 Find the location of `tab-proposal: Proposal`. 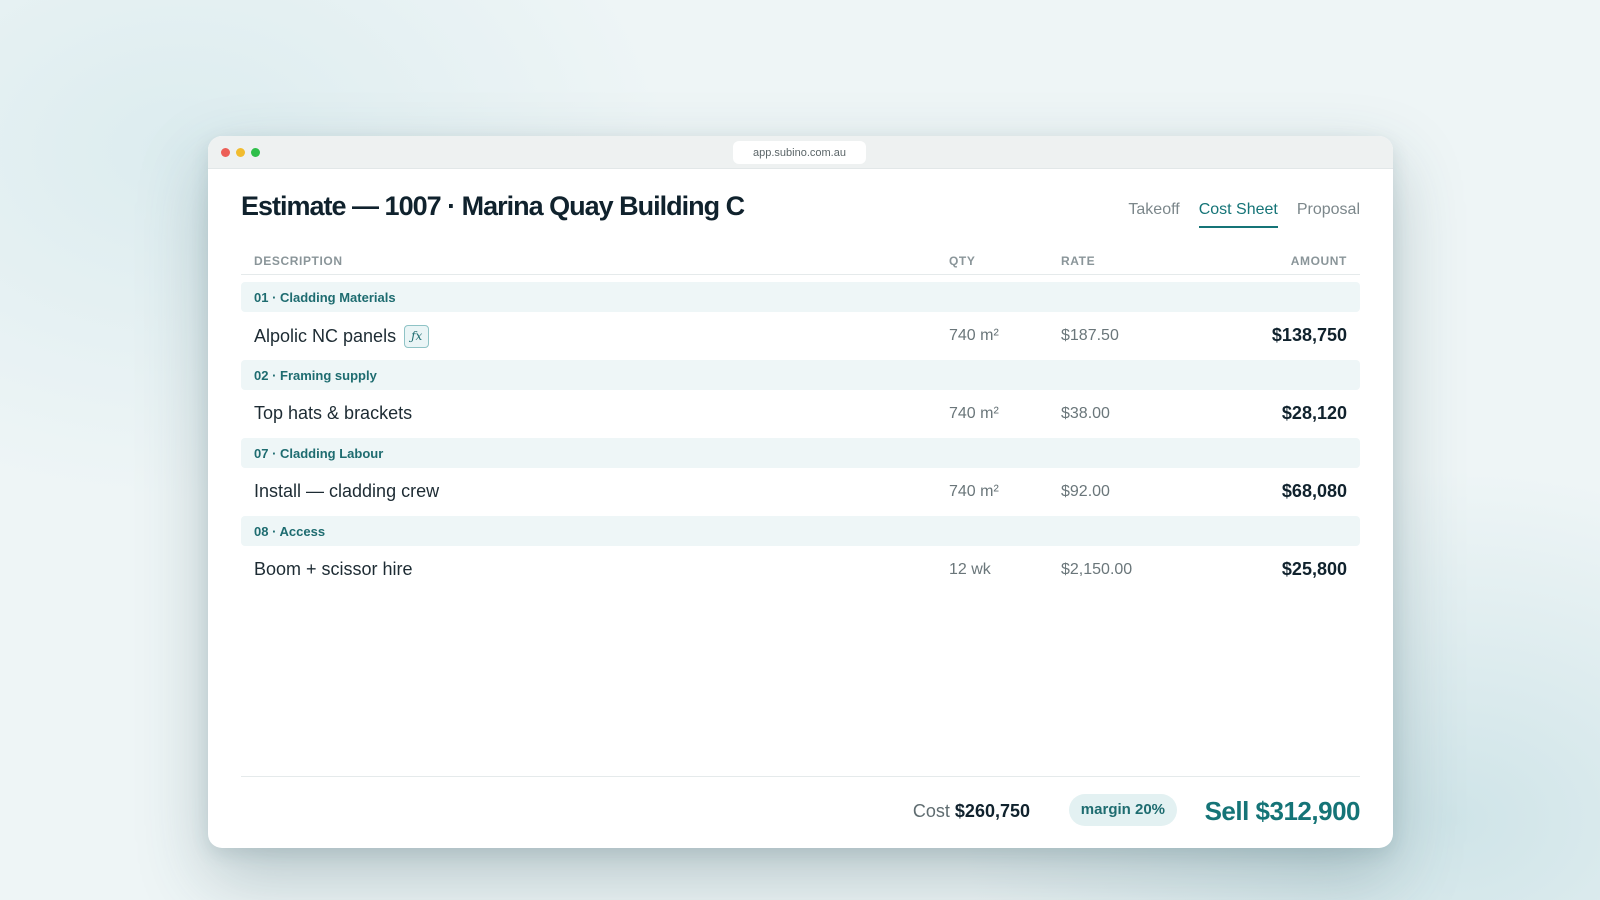

tab-proposal: Proposal is located at coordinates (1328, 214).